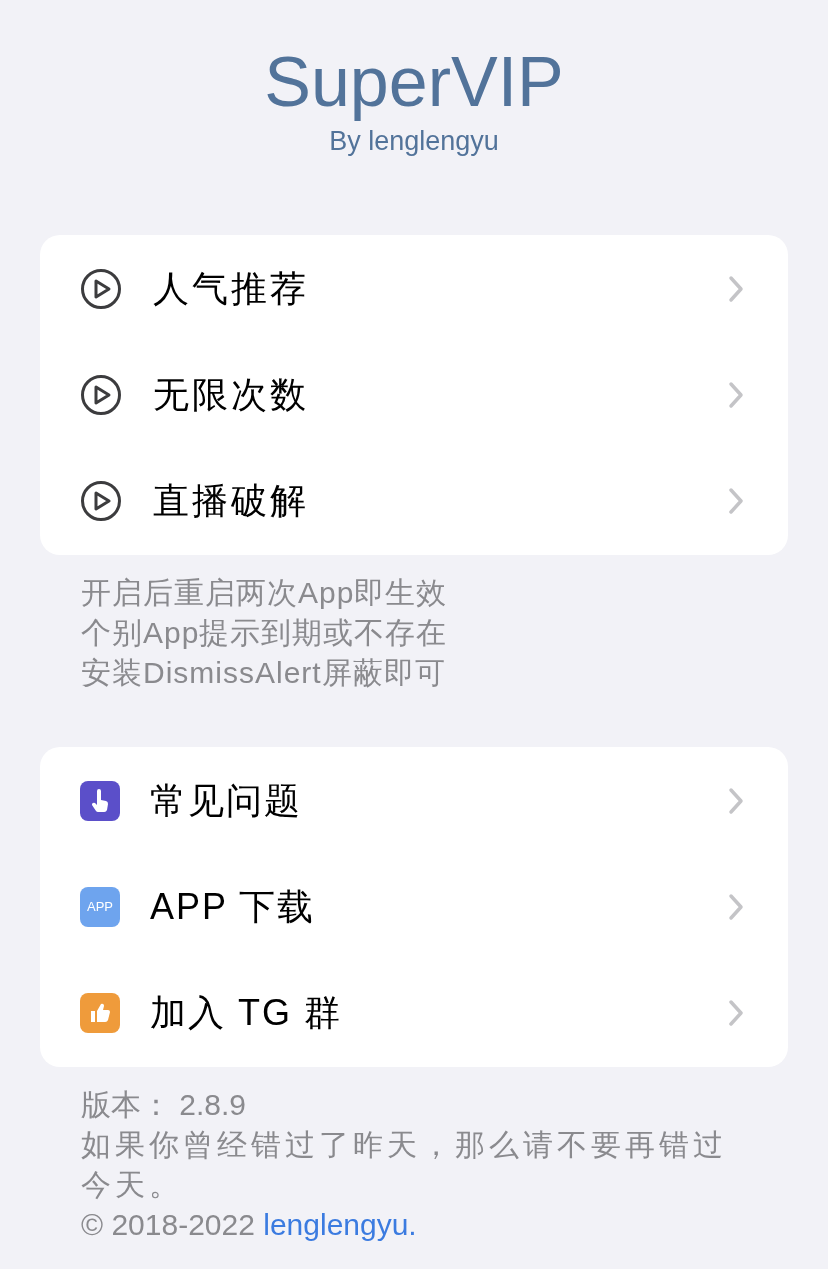  Describe the element at coordinates (414, 907) in the screenshot. I see `link-row: APP APP 下载` at that location.